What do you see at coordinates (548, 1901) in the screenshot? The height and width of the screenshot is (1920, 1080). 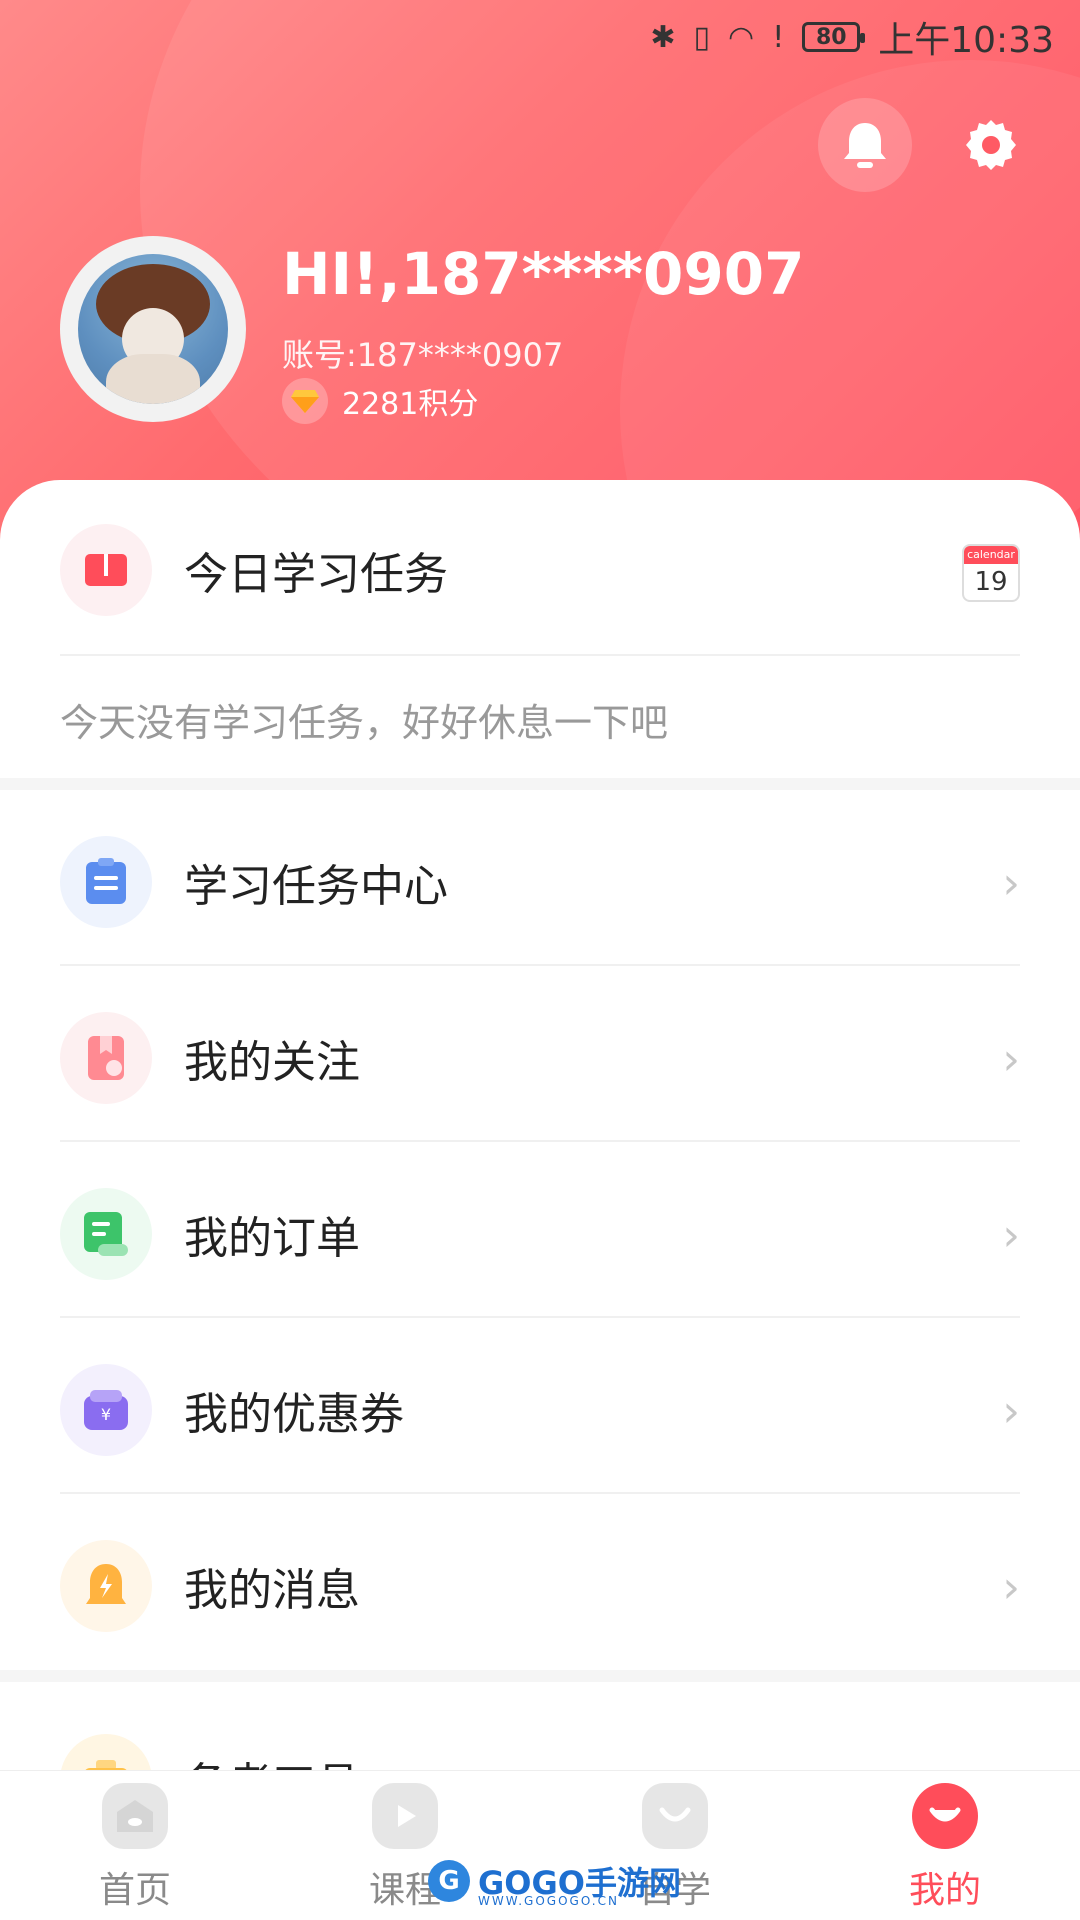 I see `watermark-subtext: WWW.GOGOGO.CN` at bounding box center [548, 1901].